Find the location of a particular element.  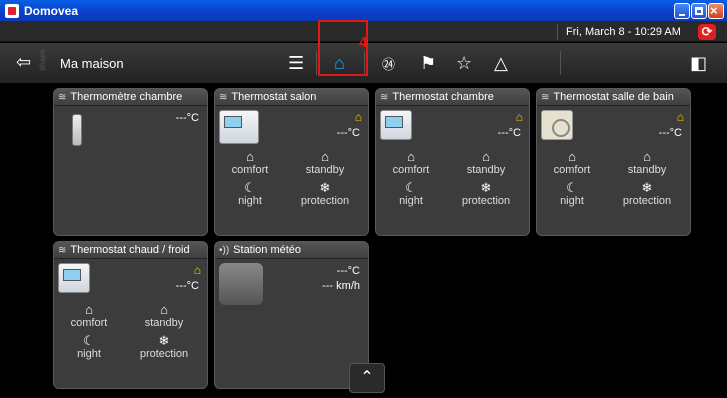

panel-toggle-icon: ◧ is located at coordinates (698, 63).